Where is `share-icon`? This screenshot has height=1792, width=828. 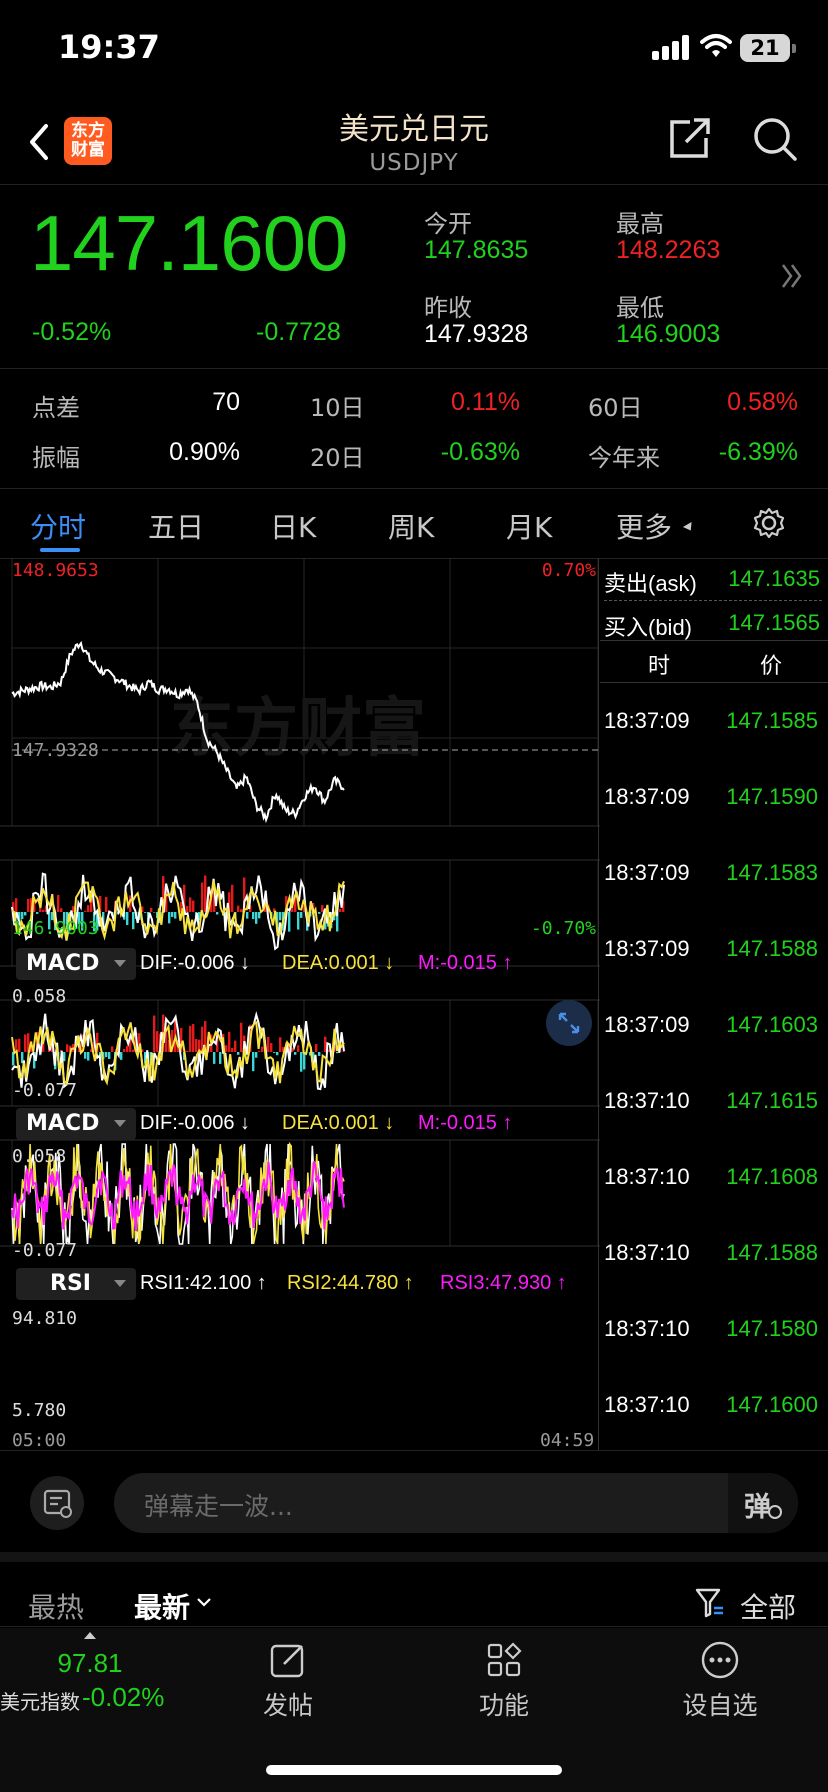
share-icon is located at coordinates (690, 138).